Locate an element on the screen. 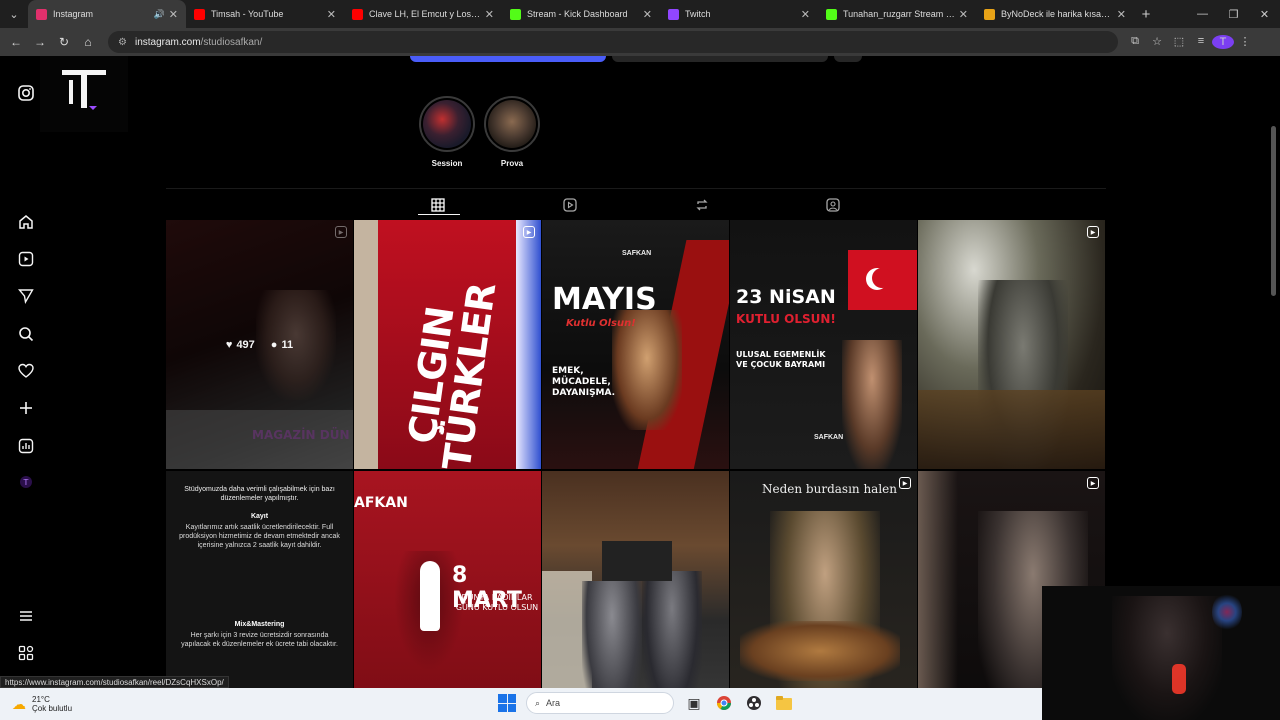 This screenshot has height=720, width=1280. create-plus-icon is located at coordinates (26, 408).